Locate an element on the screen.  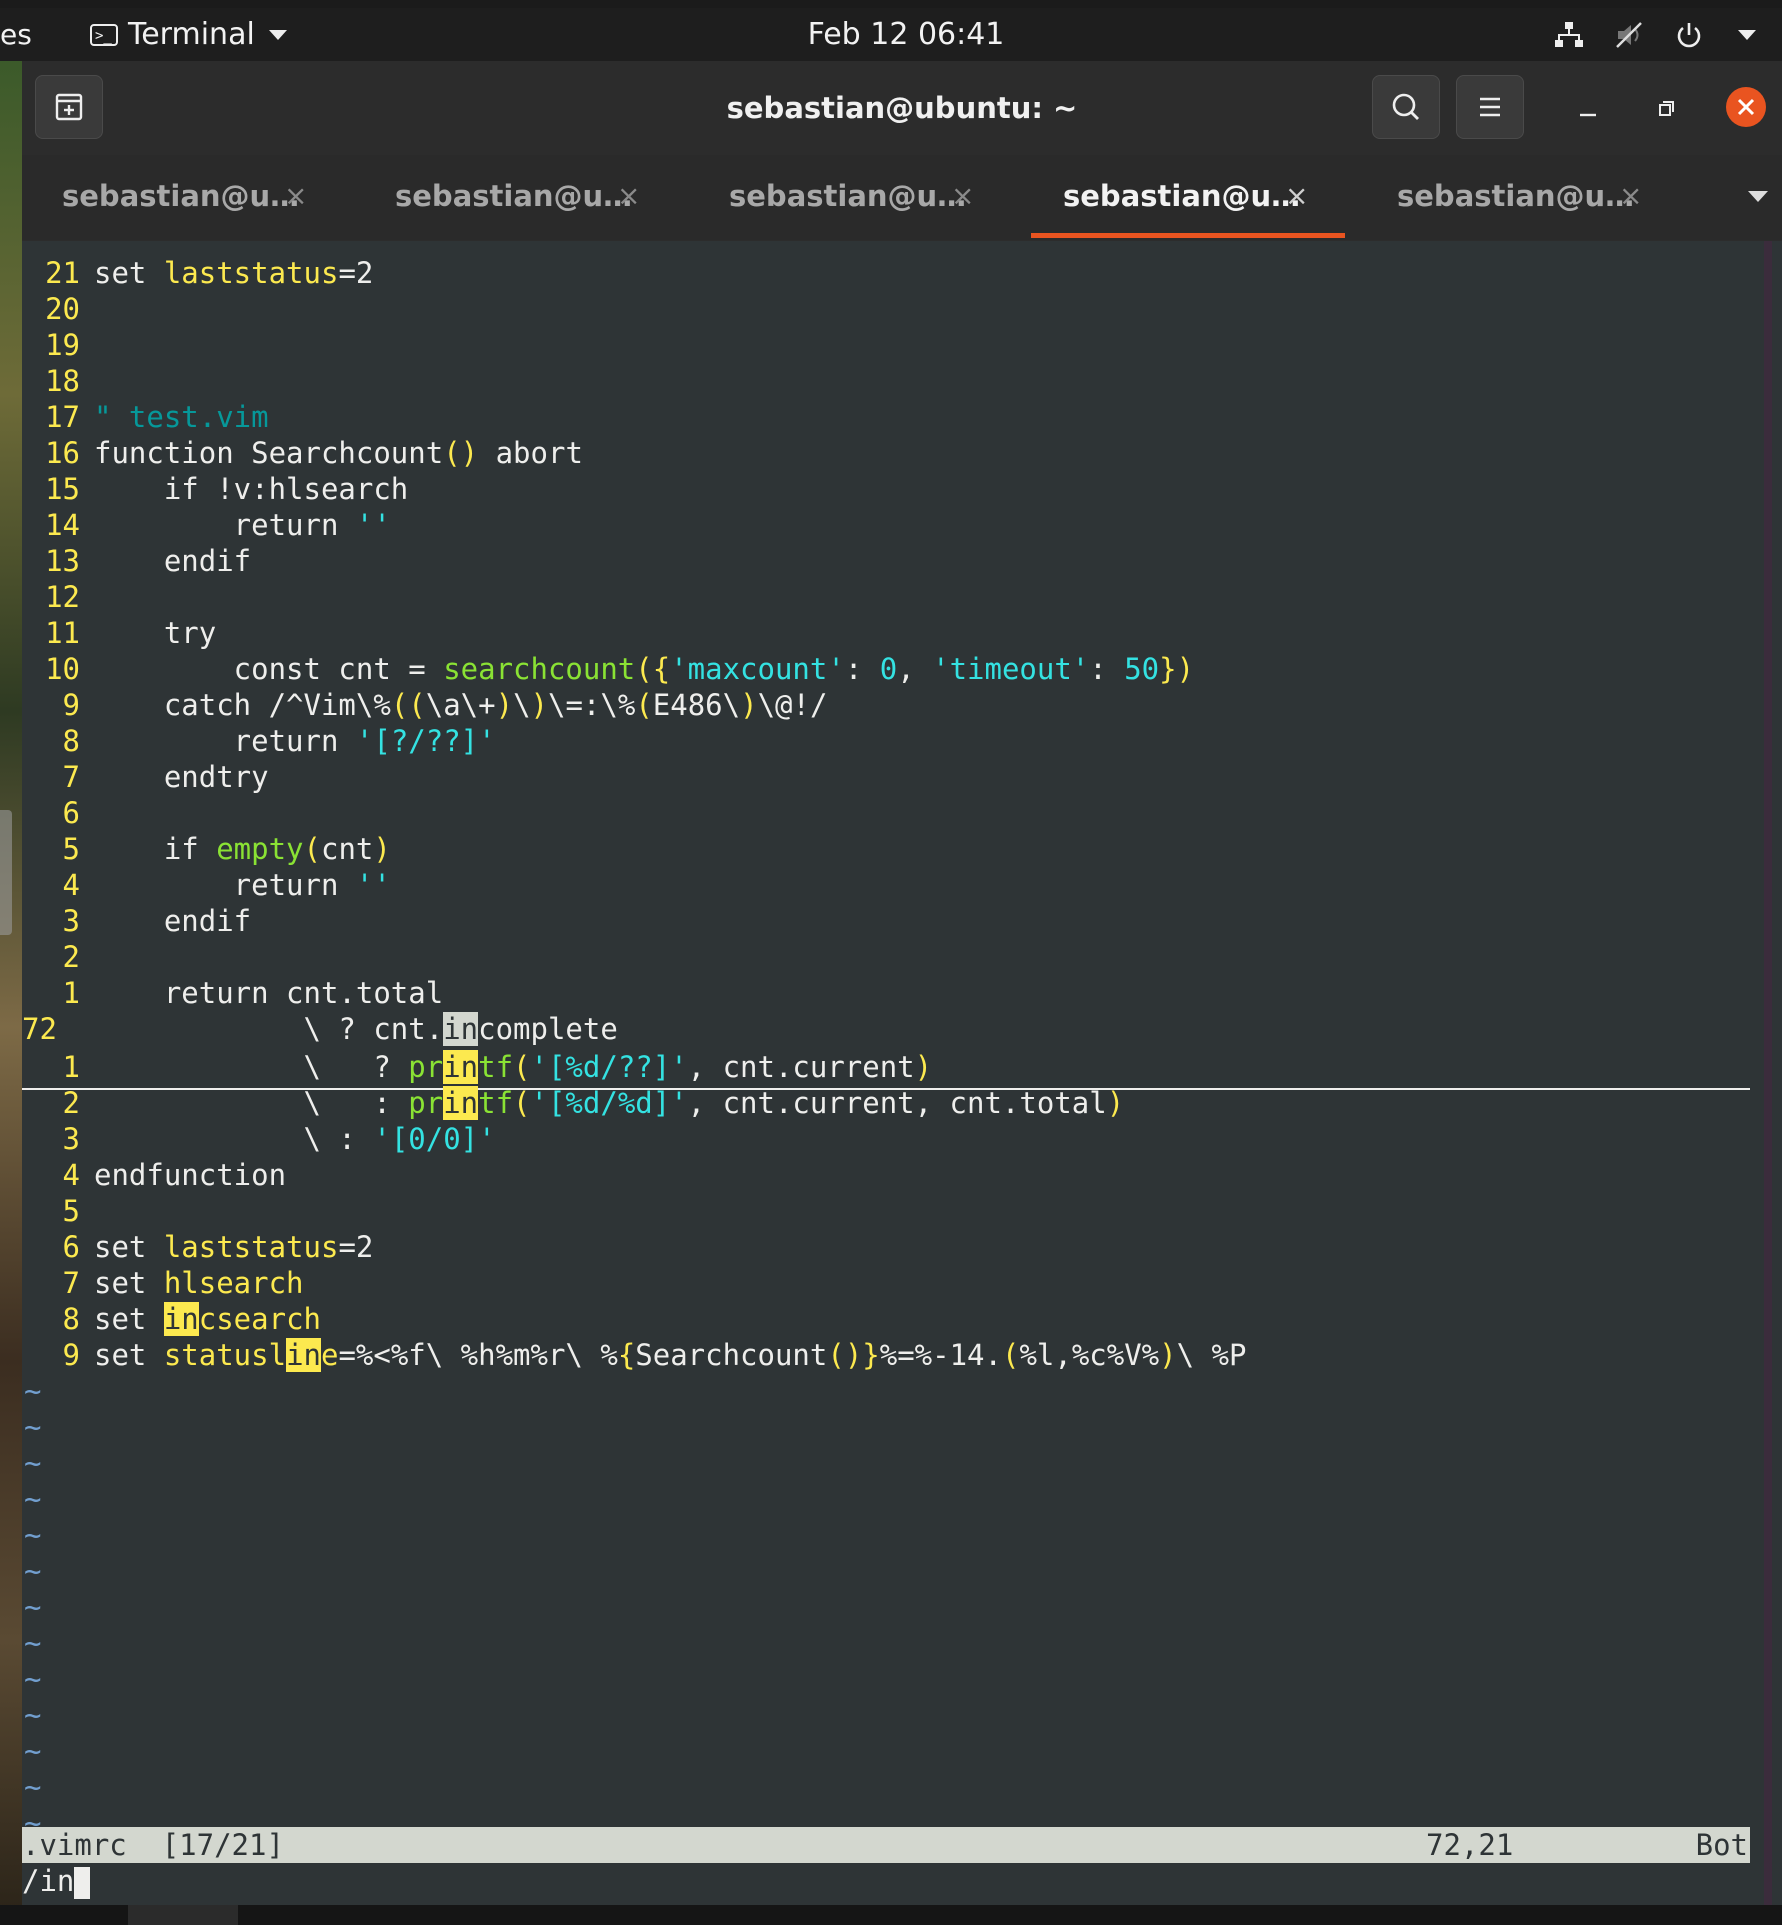
code-line: 4 endfunction is located at coordinates (154, 1175).